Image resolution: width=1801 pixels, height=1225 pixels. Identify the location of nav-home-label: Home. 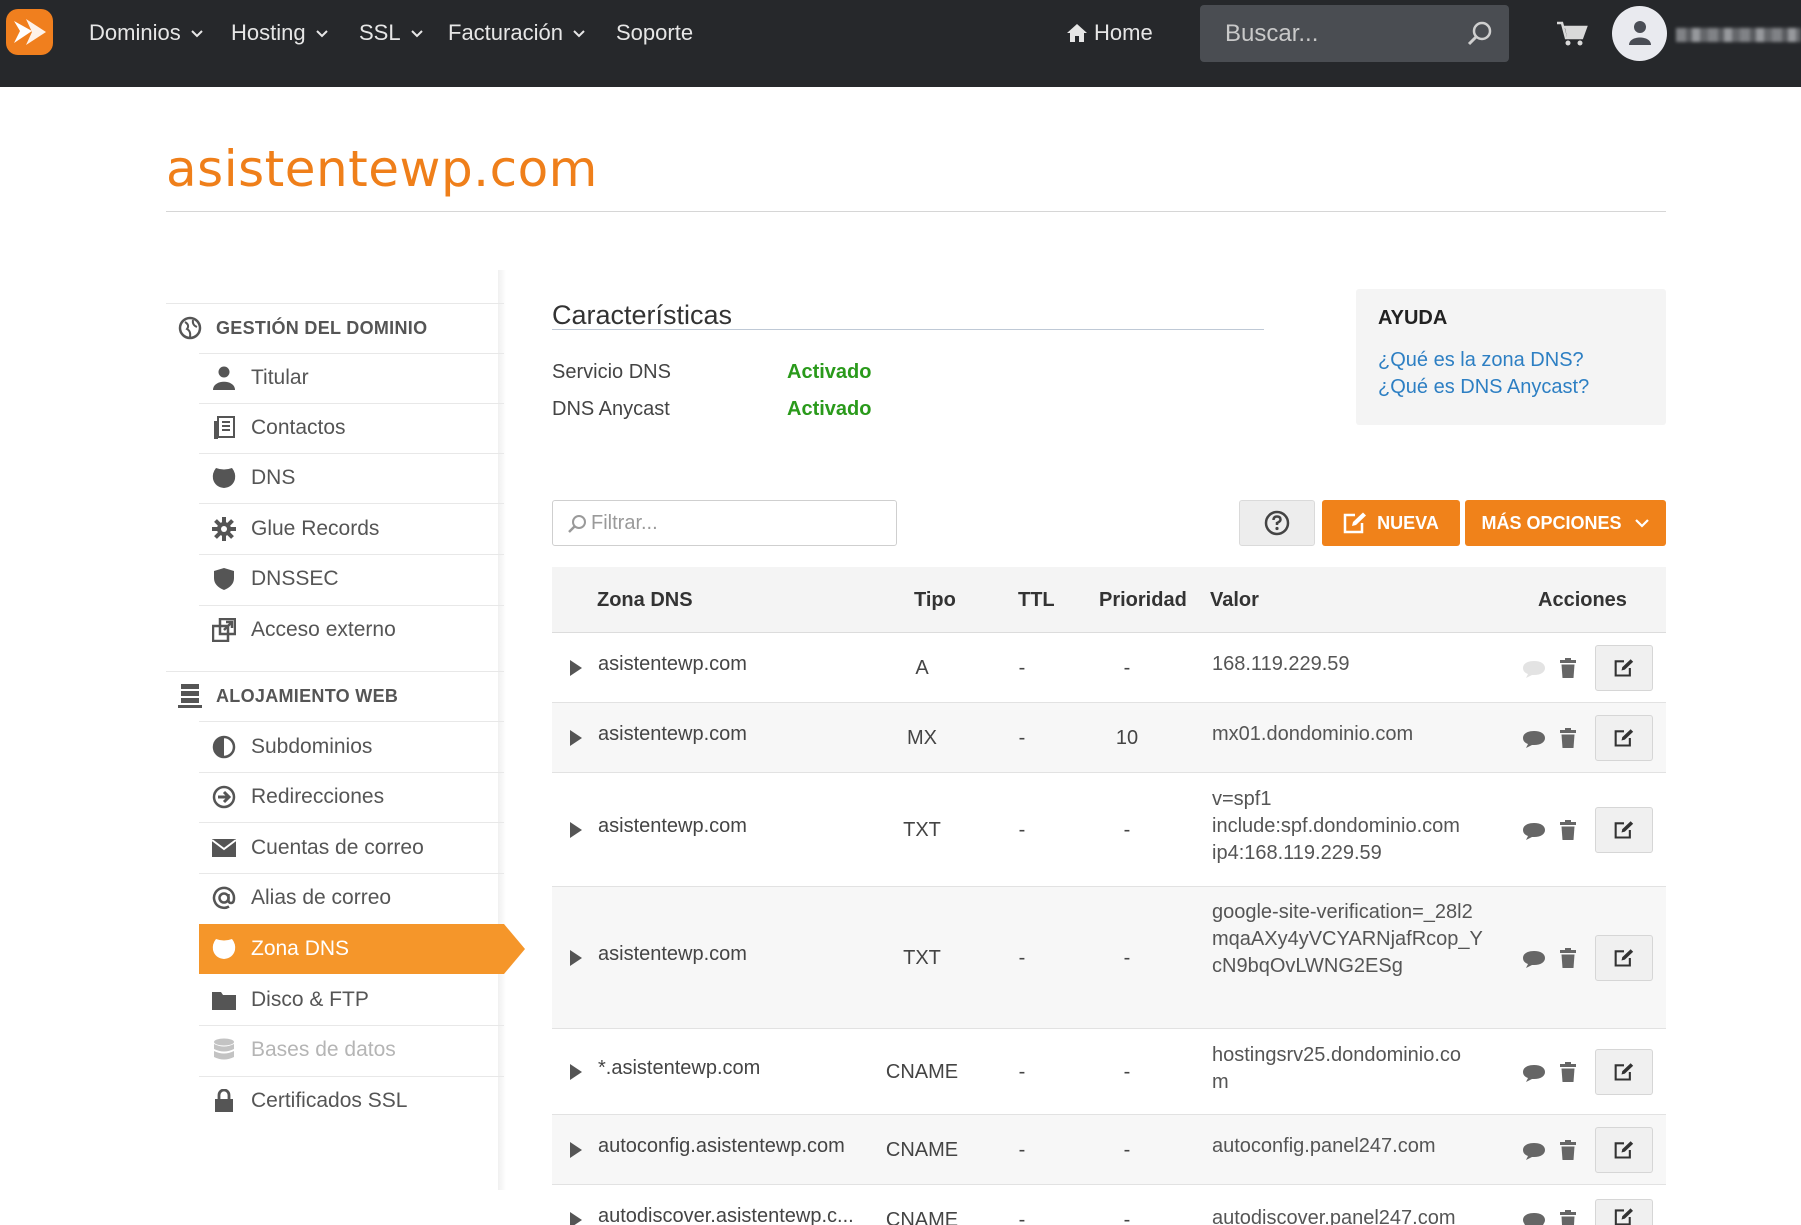
(1123, 32).